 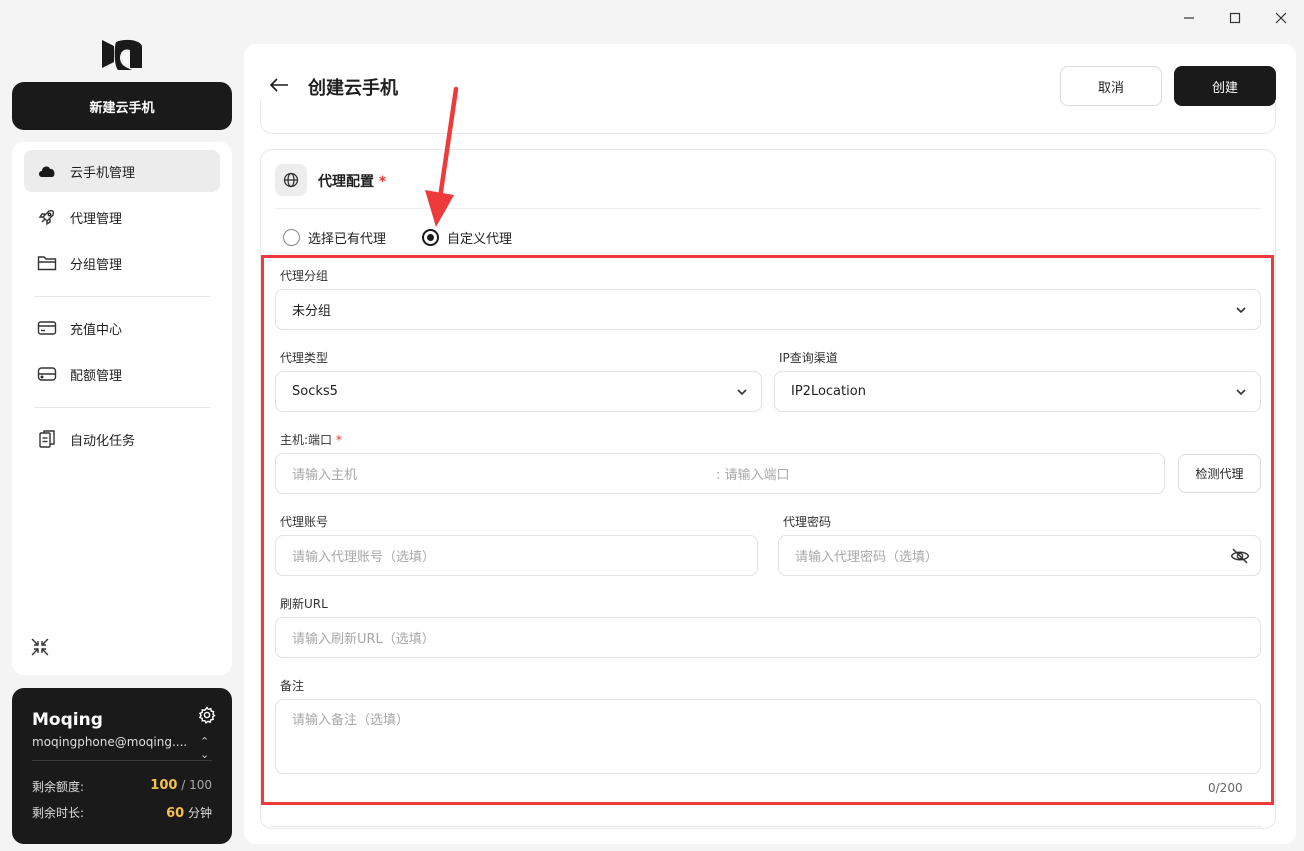 I want to click on group-label: 代理分组, so click(x=304, y=276).